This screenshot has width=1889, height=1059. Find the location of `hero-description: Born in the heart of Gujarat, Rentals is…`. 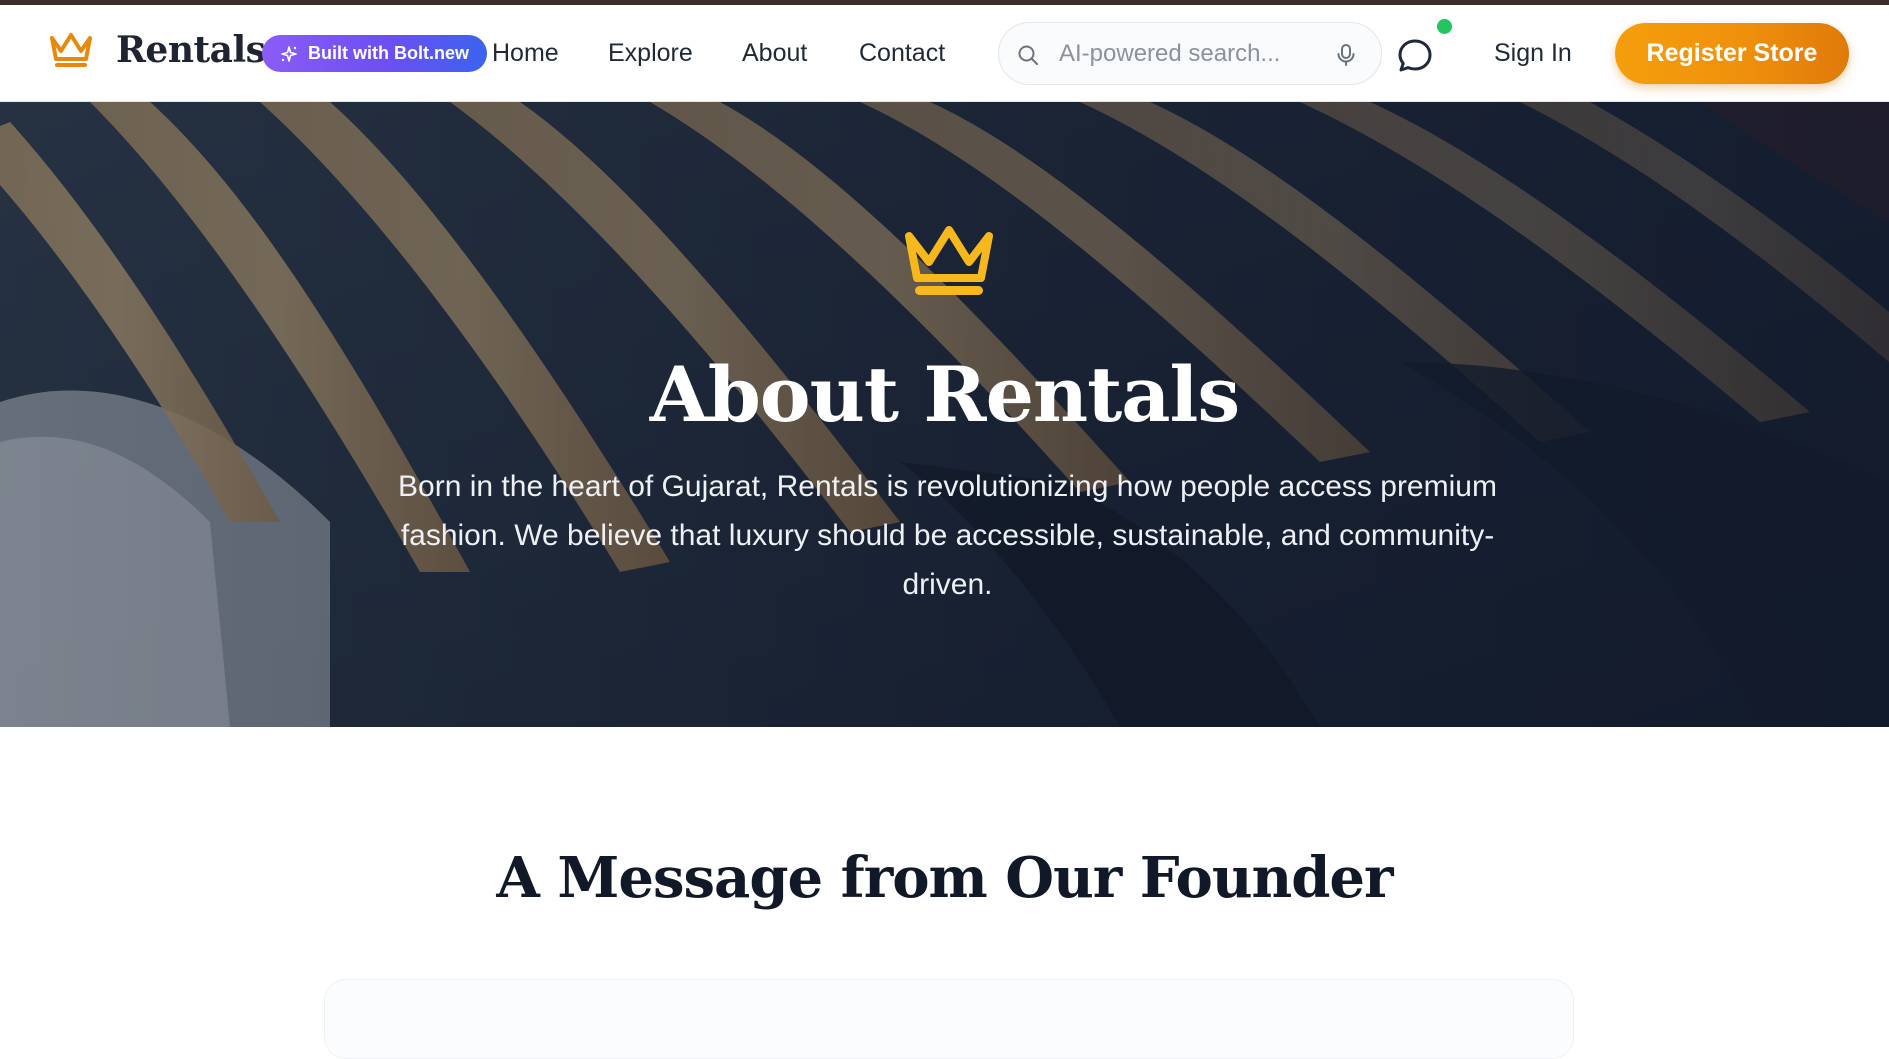

hero-description: Born in the heart of Gujarat, Rentals is… is located at coordinates (947, 535).